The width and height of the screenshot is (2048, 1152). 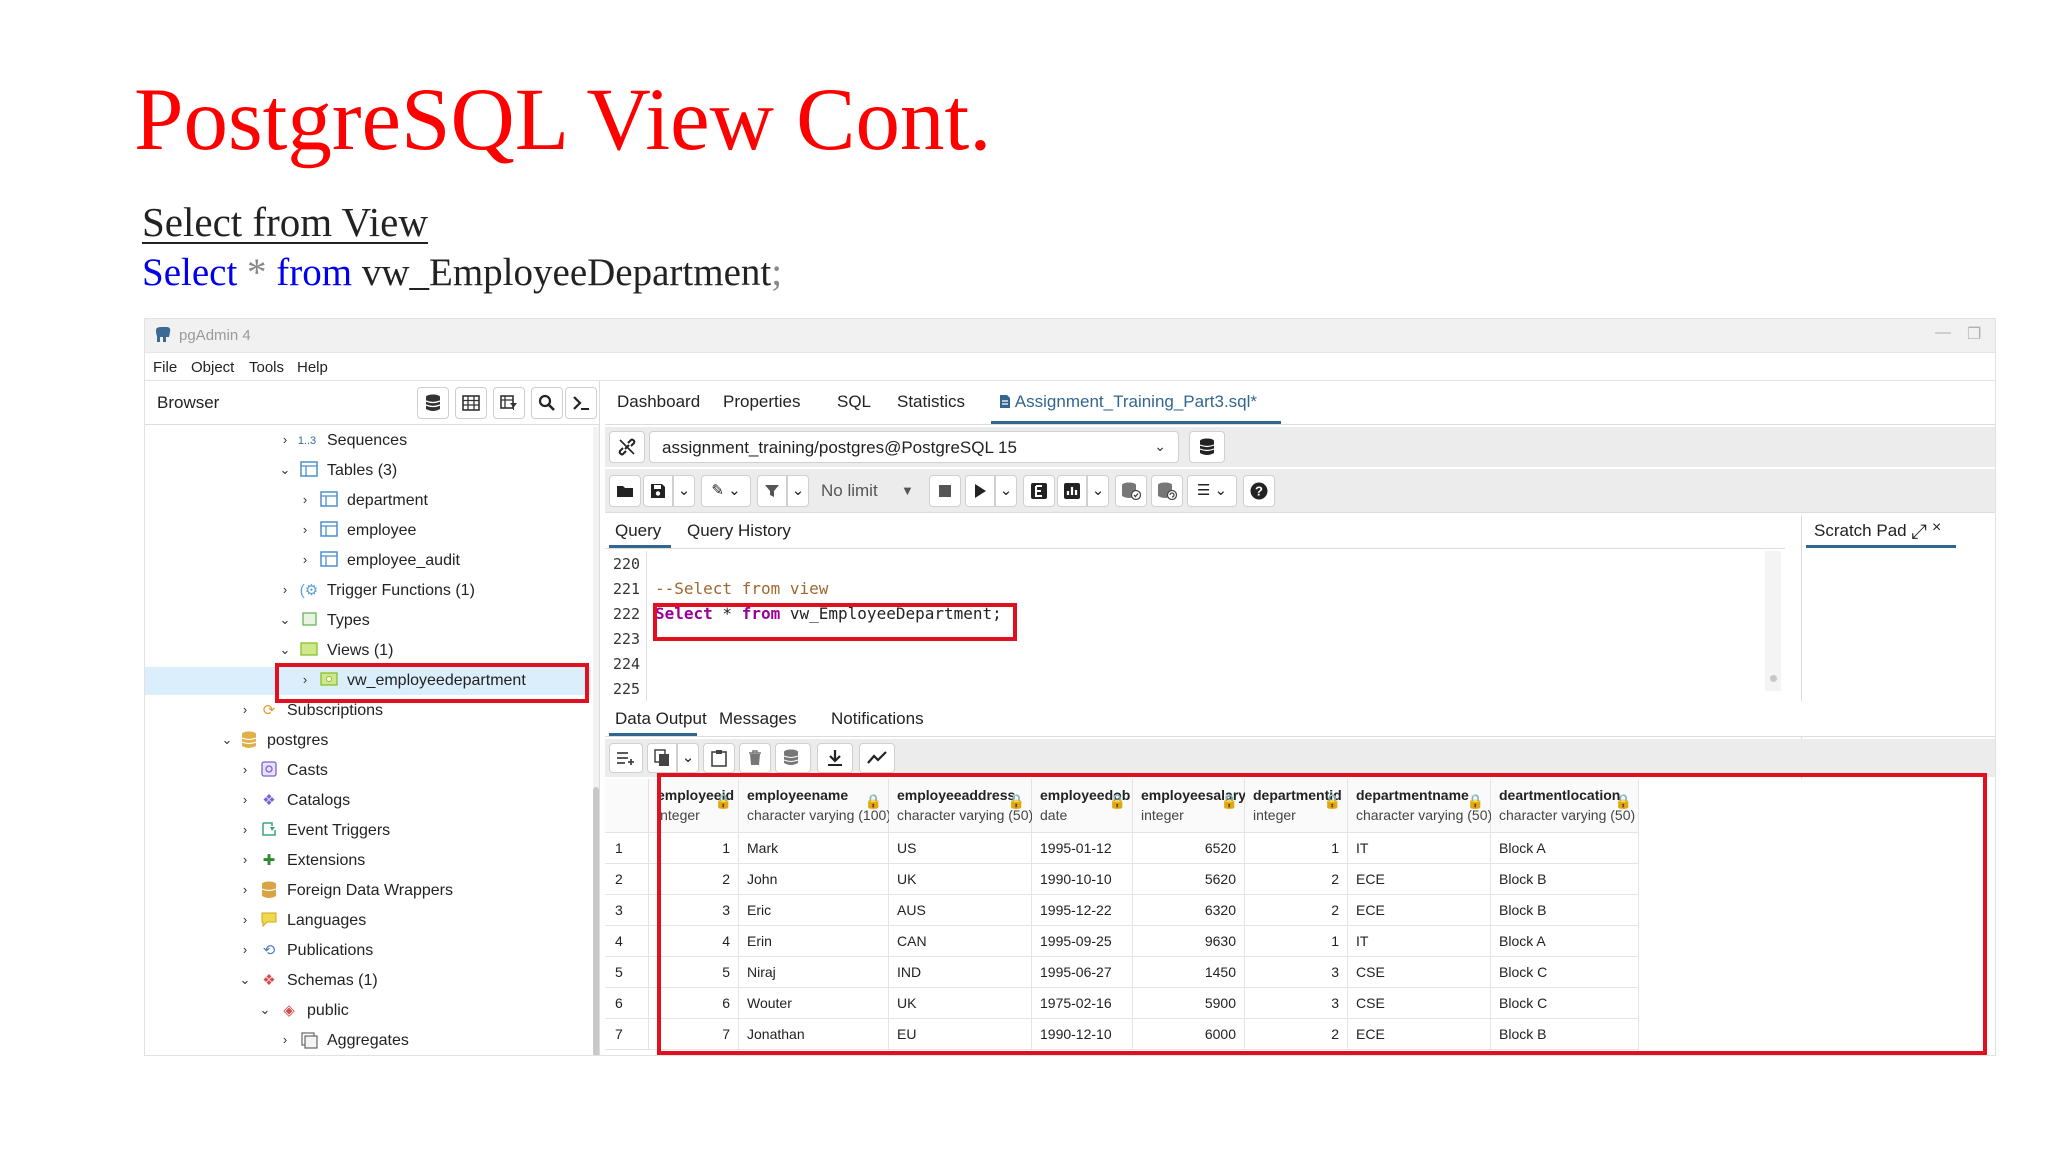 What do you see at coordinates (471, 403) in the screenshot?
I see `view-data-table-icon` at bounding box center [471, 403].